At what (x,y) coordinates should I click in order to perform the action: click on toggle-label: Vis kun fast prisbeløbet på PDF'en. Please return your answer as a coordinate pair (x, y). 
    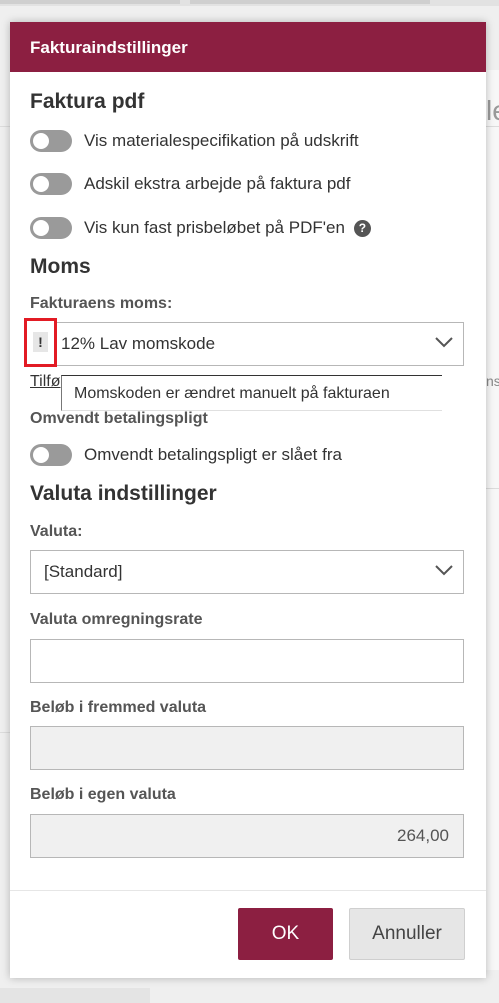
    Looking at the image, I should click on (214, 227).